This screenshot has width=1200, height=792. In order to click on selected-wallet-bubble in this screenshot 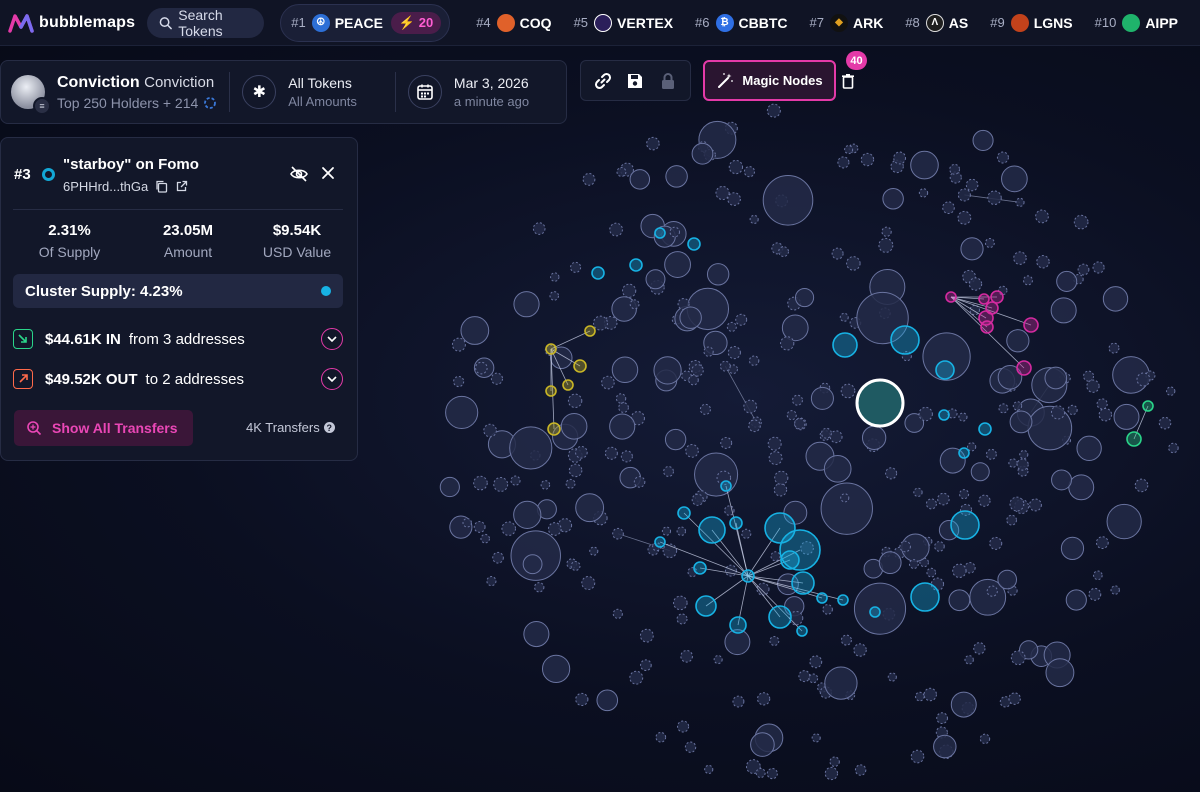, I will do `click(880, 403)`.